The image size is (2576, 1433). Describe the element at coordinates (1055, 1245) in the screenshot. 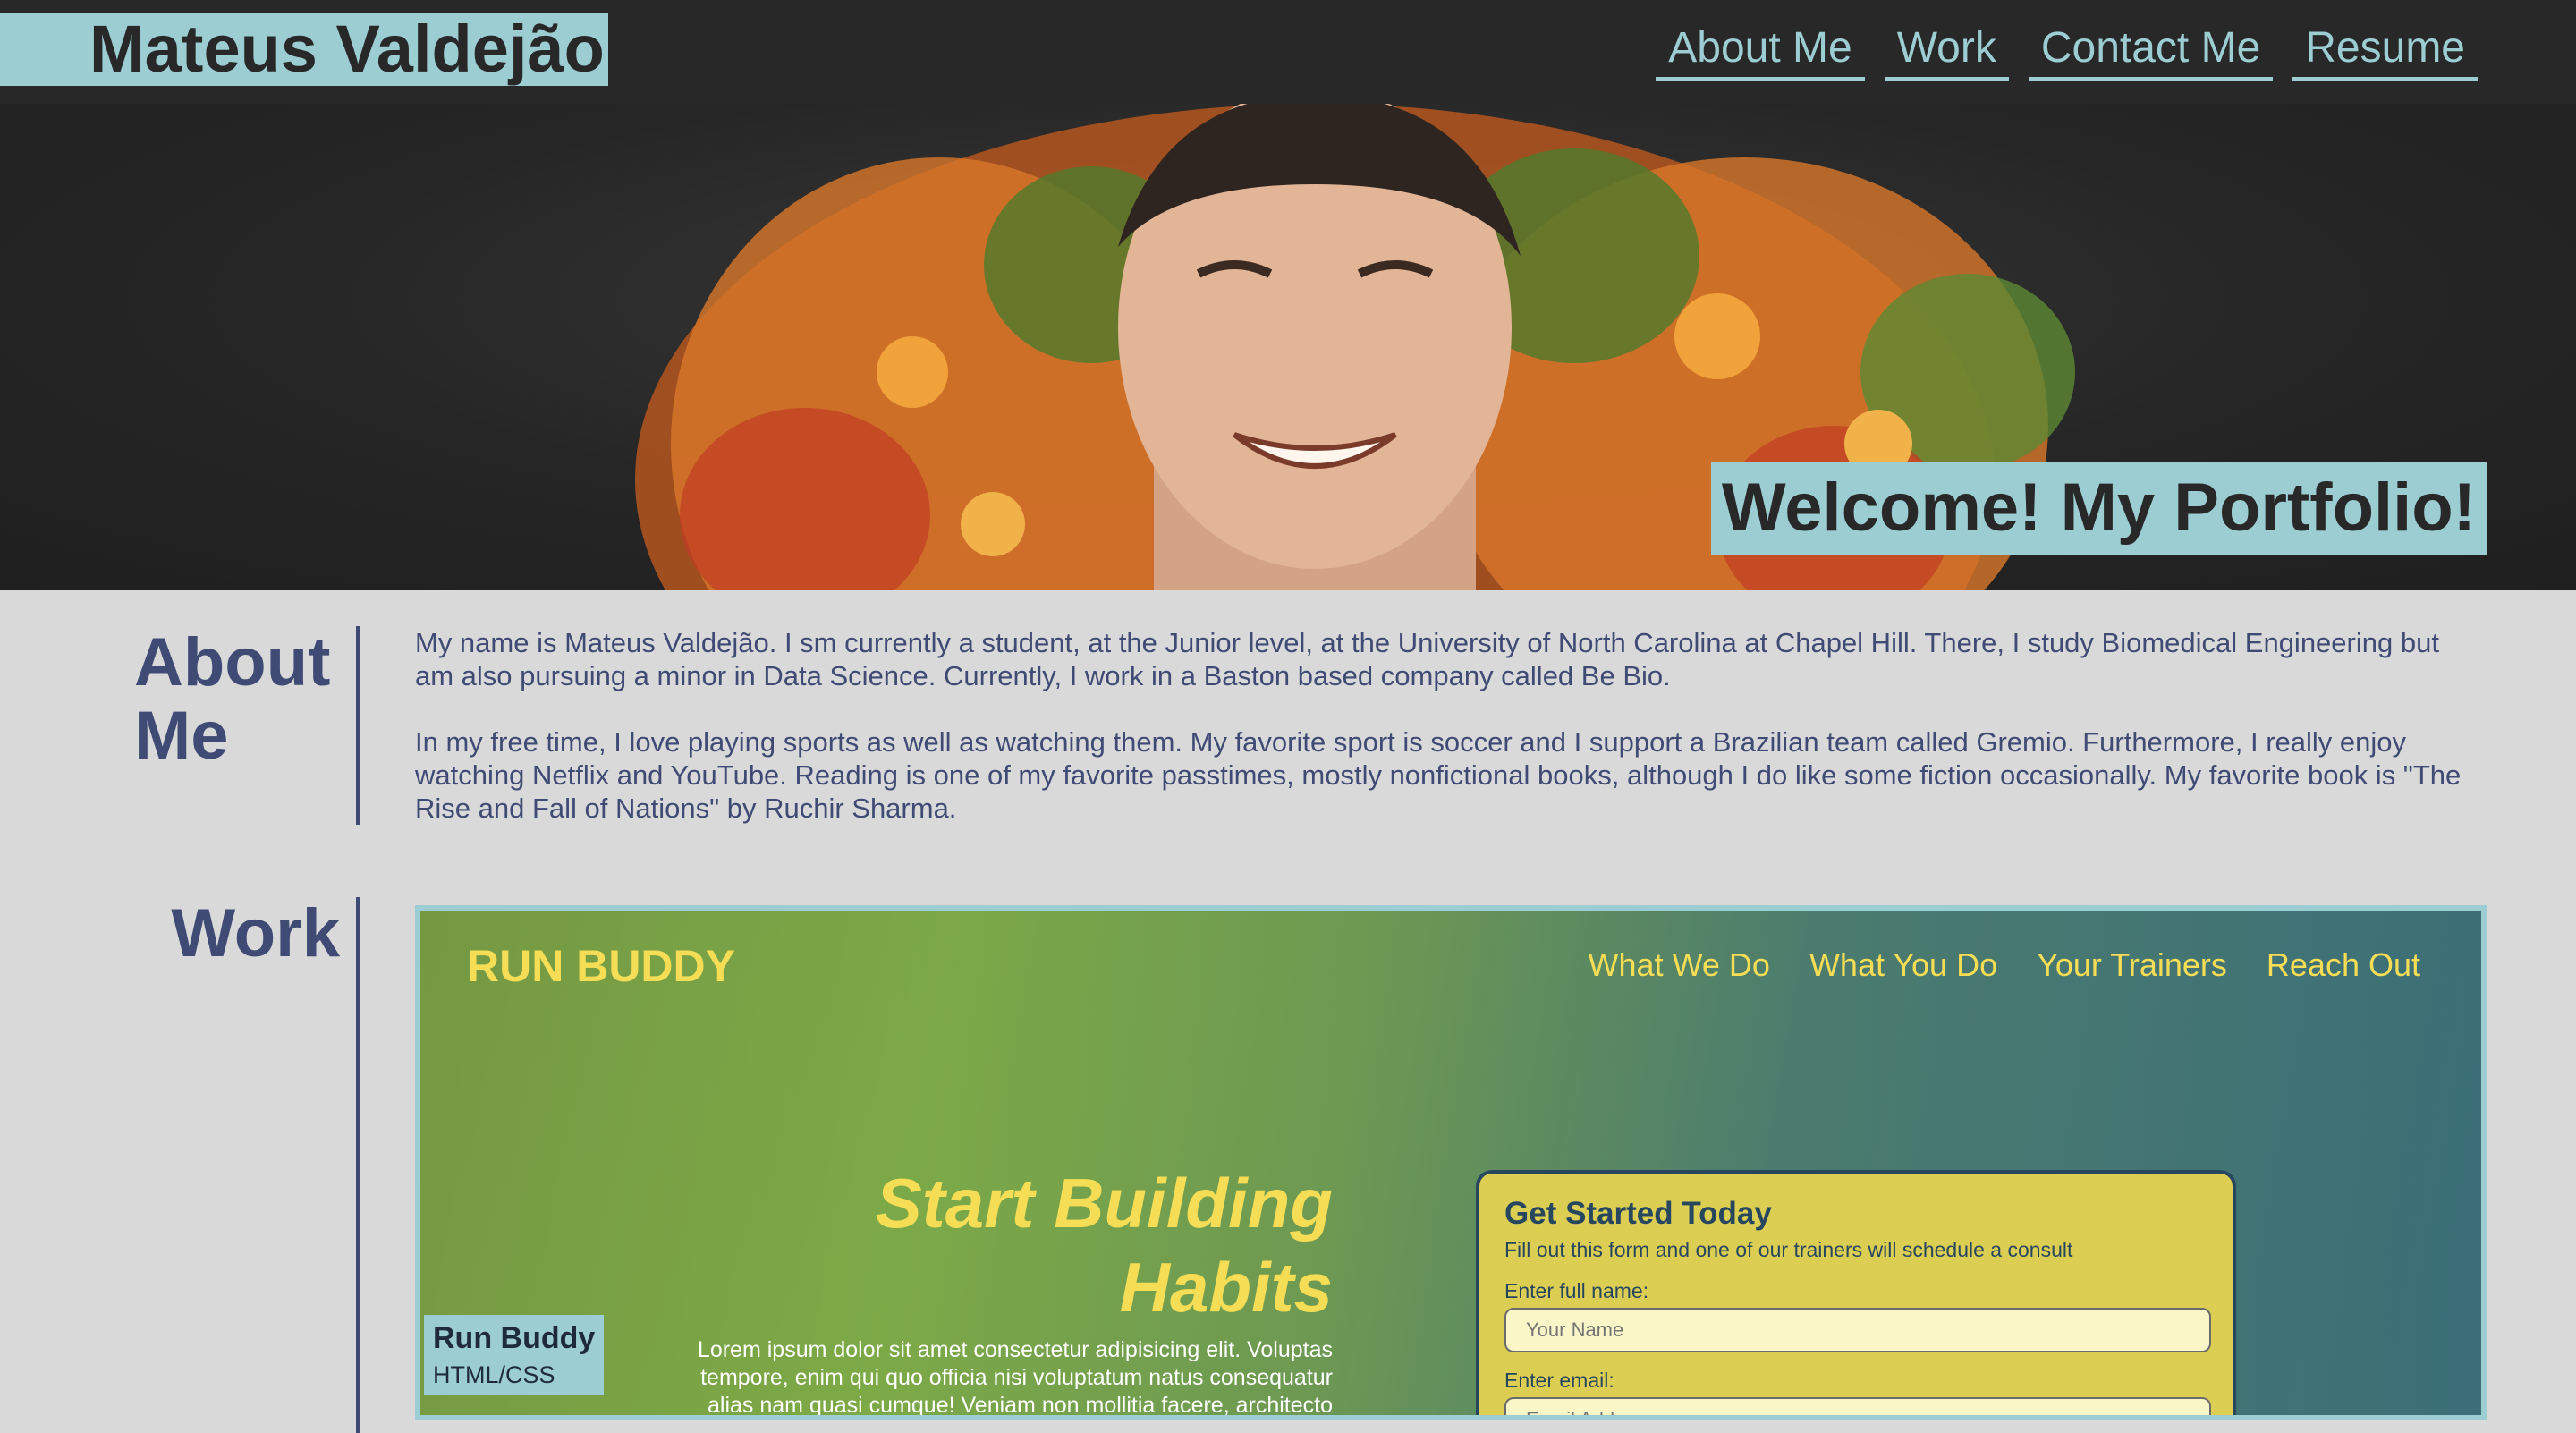

I see `run-buddy-headline: Start Building Habits` at that location.